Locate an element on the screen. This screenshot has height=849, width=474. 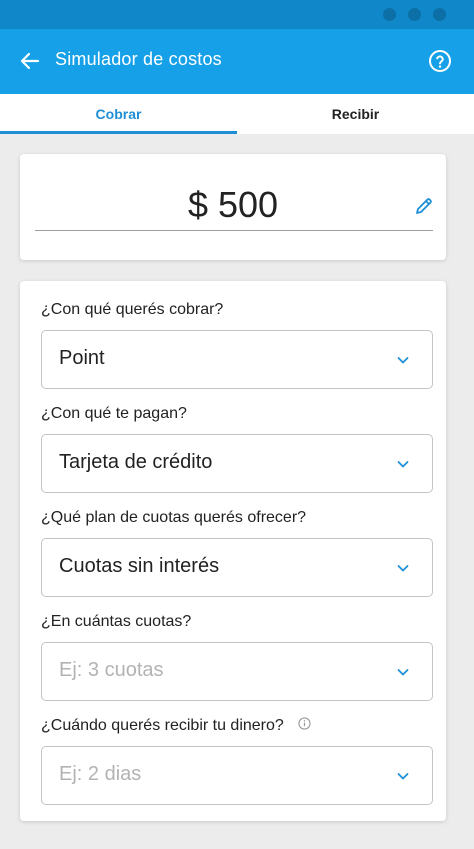
question-label-row: ¿Cuándo querés recibir tu dinero? is located at coordinates (176, 726).